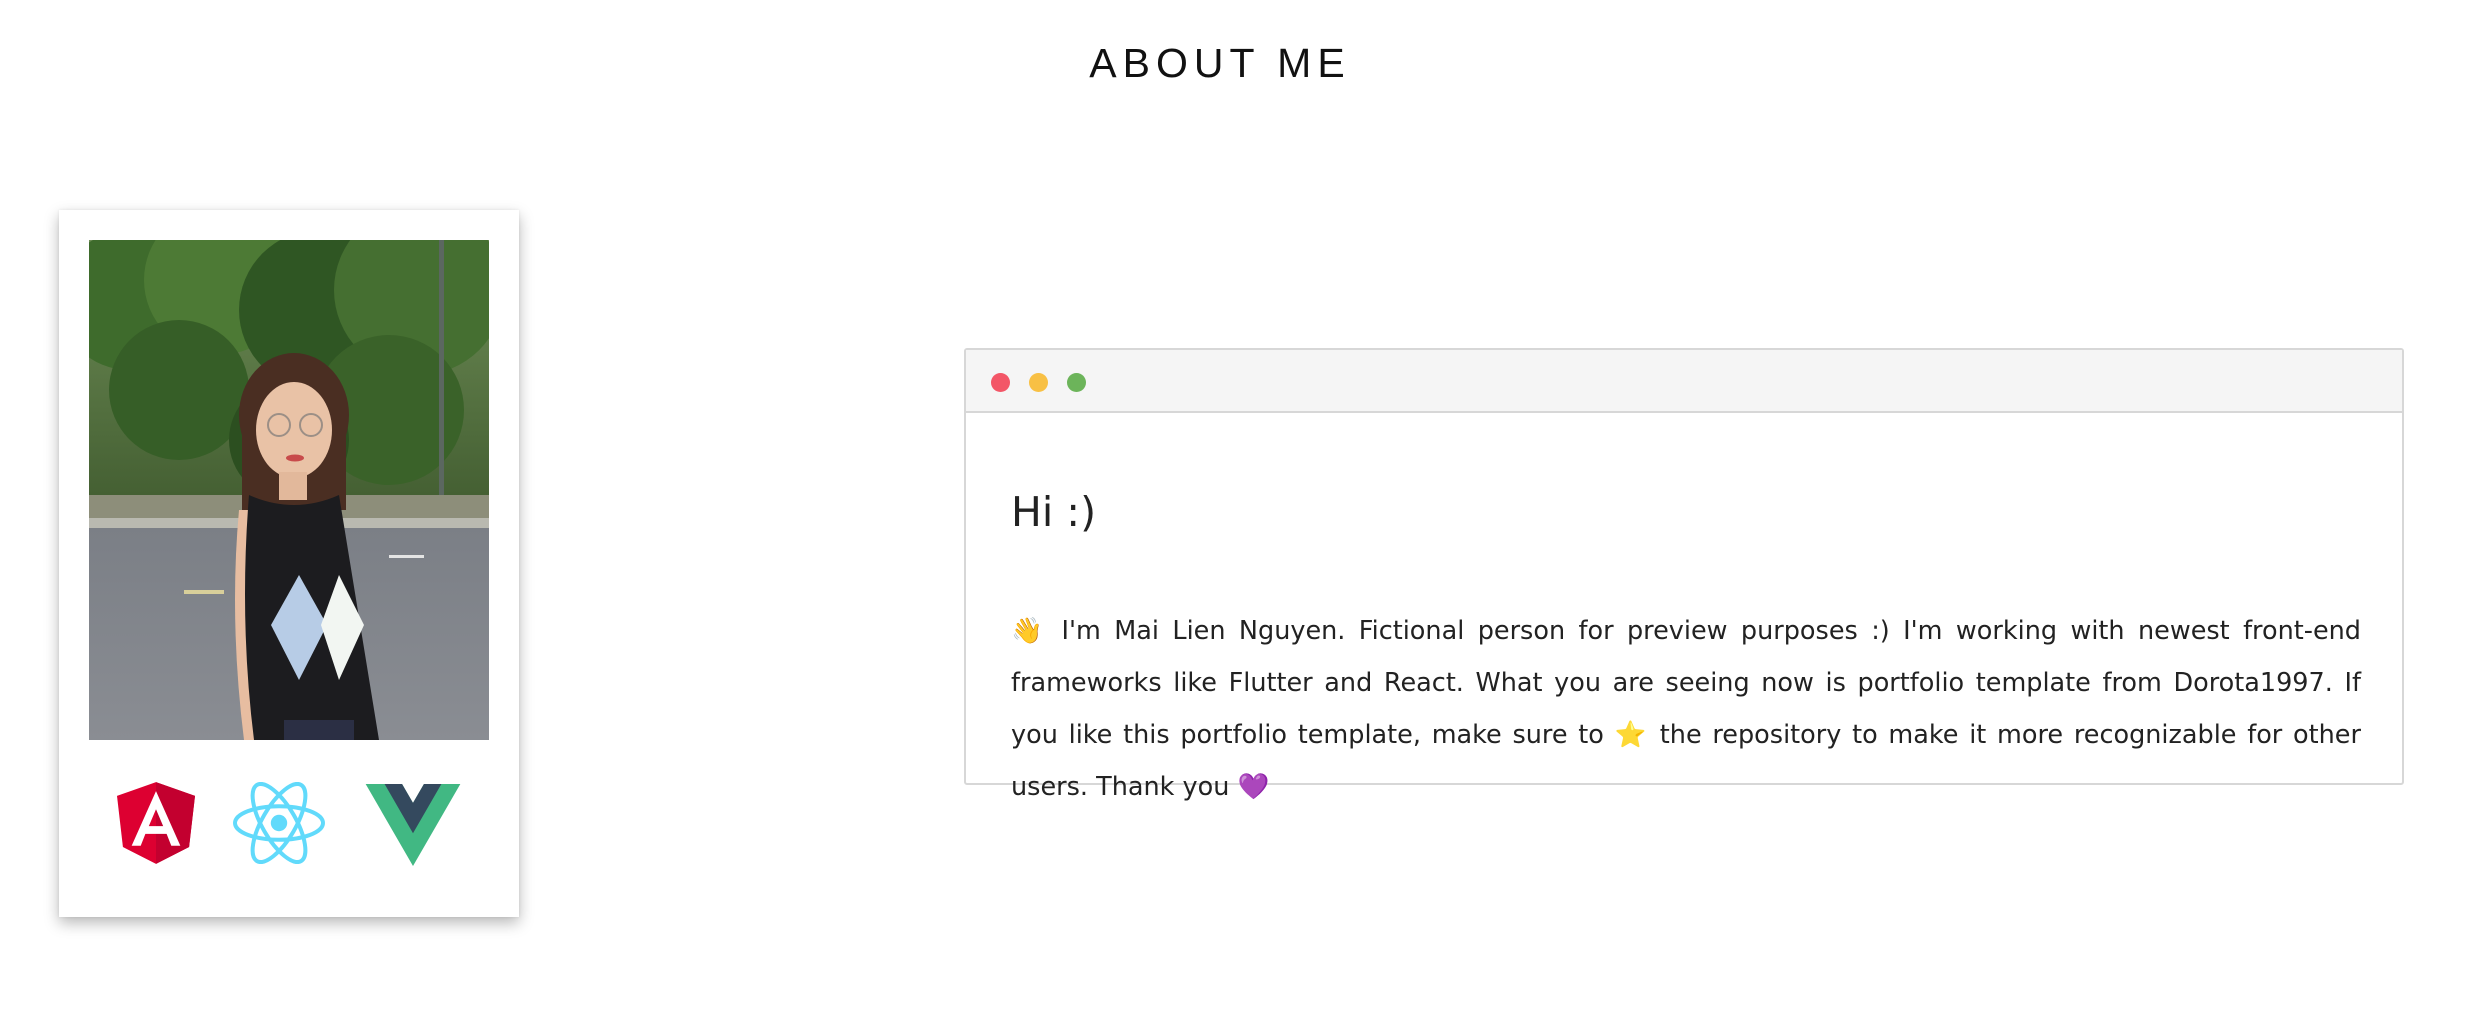  I want to click on profile-polaroid-card, so click(289, 563).